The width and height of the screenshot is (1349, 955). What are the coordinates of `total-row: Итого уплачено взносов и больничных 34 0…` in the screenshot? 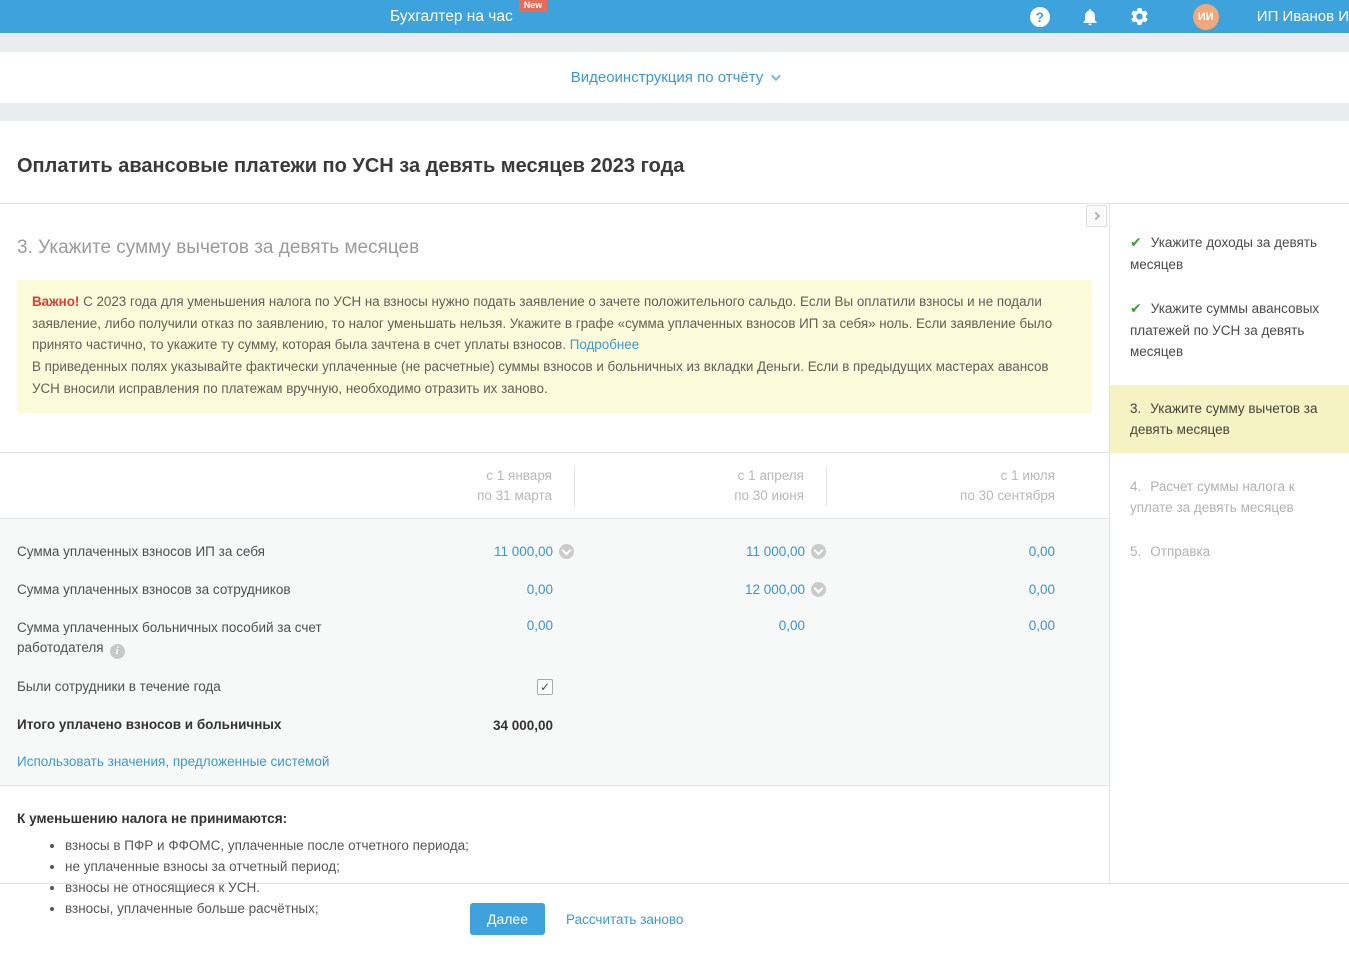 It's located at (554, 725).